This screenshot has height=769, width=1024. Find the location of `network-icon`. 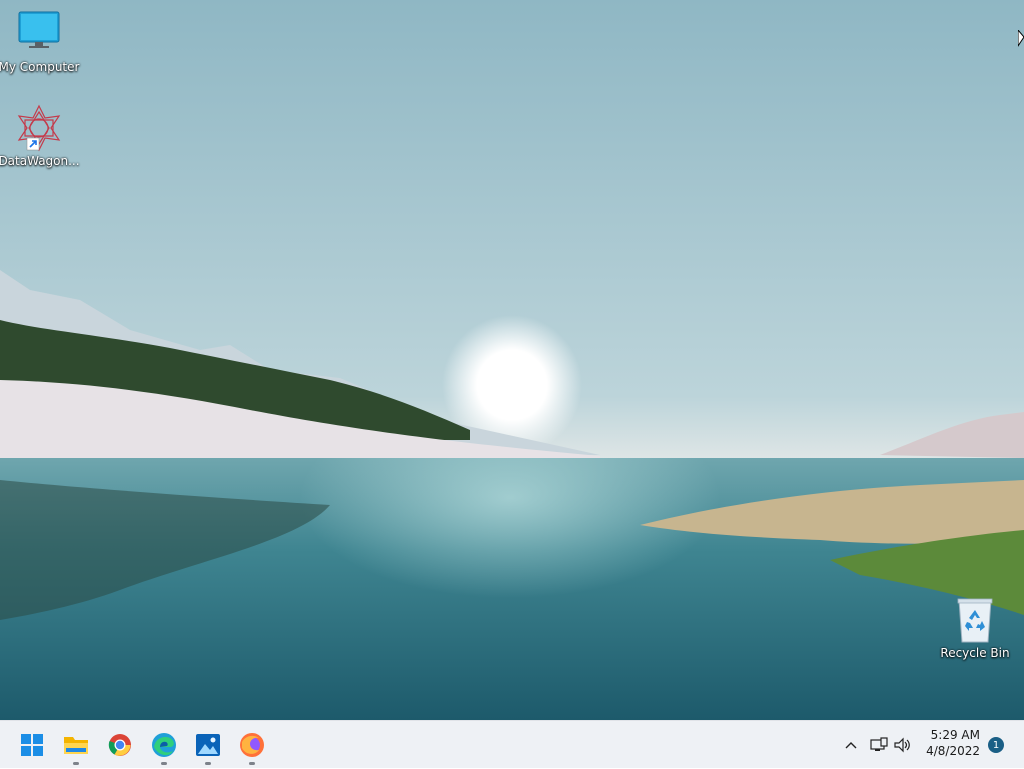

network-icon is located at coordinates (879, 744).